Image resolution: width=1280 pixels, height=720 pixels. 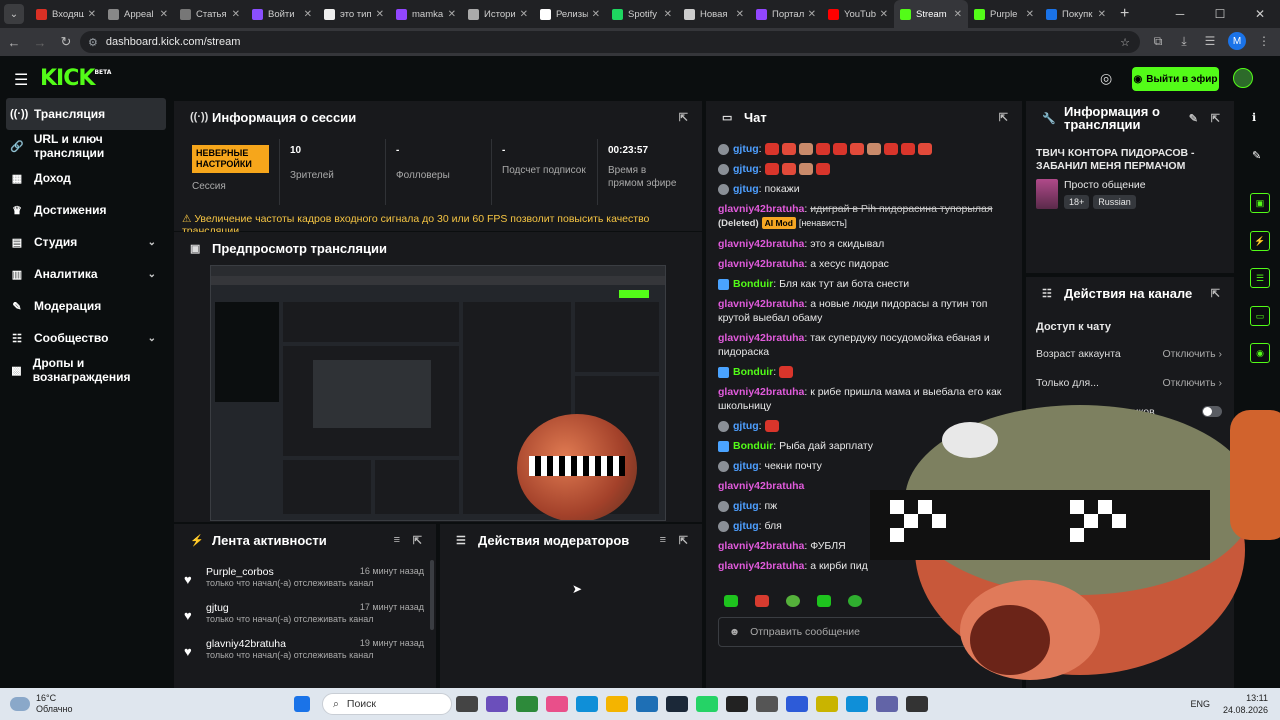 I want to click on sidebar-item: ▥ Аналитика ⌄, so click(x=86, y=274).